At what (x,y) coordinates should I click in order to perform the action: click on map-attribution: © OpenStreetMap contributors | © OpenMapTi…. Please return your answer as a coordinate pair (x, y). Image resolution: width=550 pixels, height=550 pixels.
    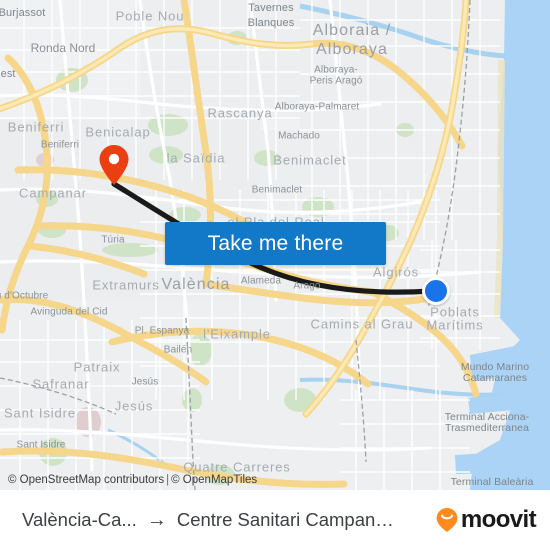
    Looking at the image, I should click on (132, 480).